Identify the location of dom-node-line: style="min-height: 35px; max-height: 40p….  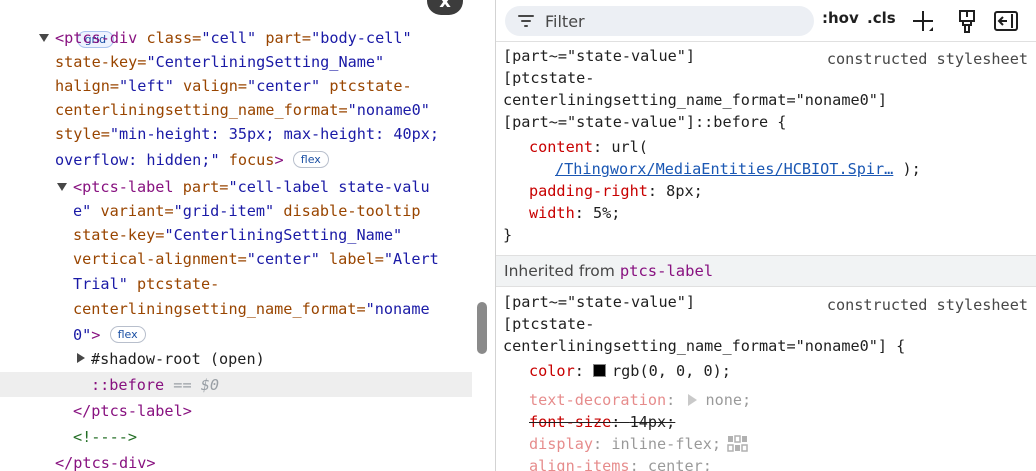
(247, 134).